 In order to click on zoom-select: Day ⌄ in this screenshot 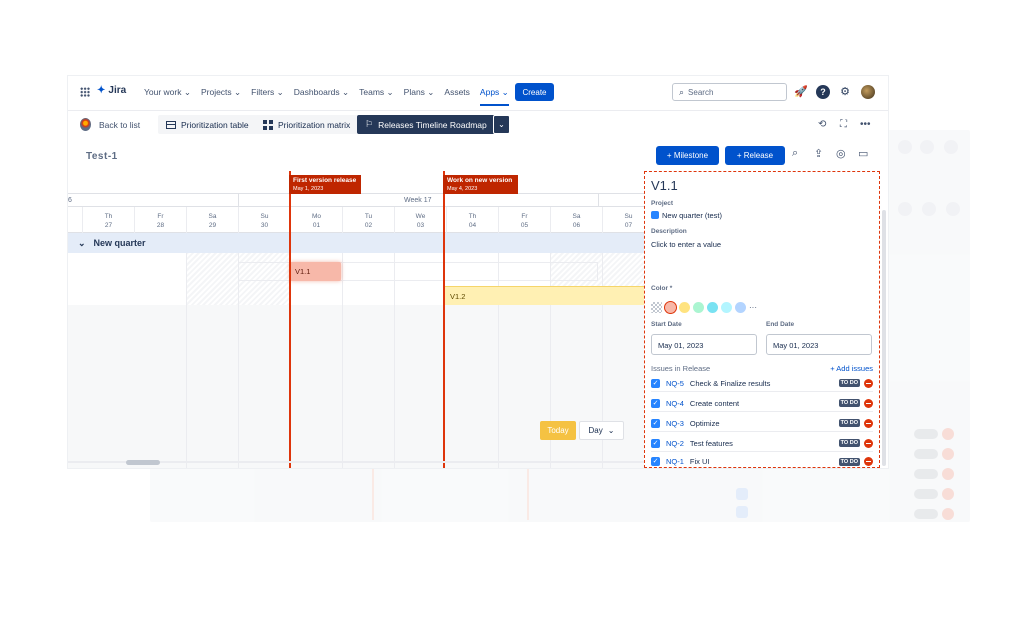, I will do `click(601, 430)`.